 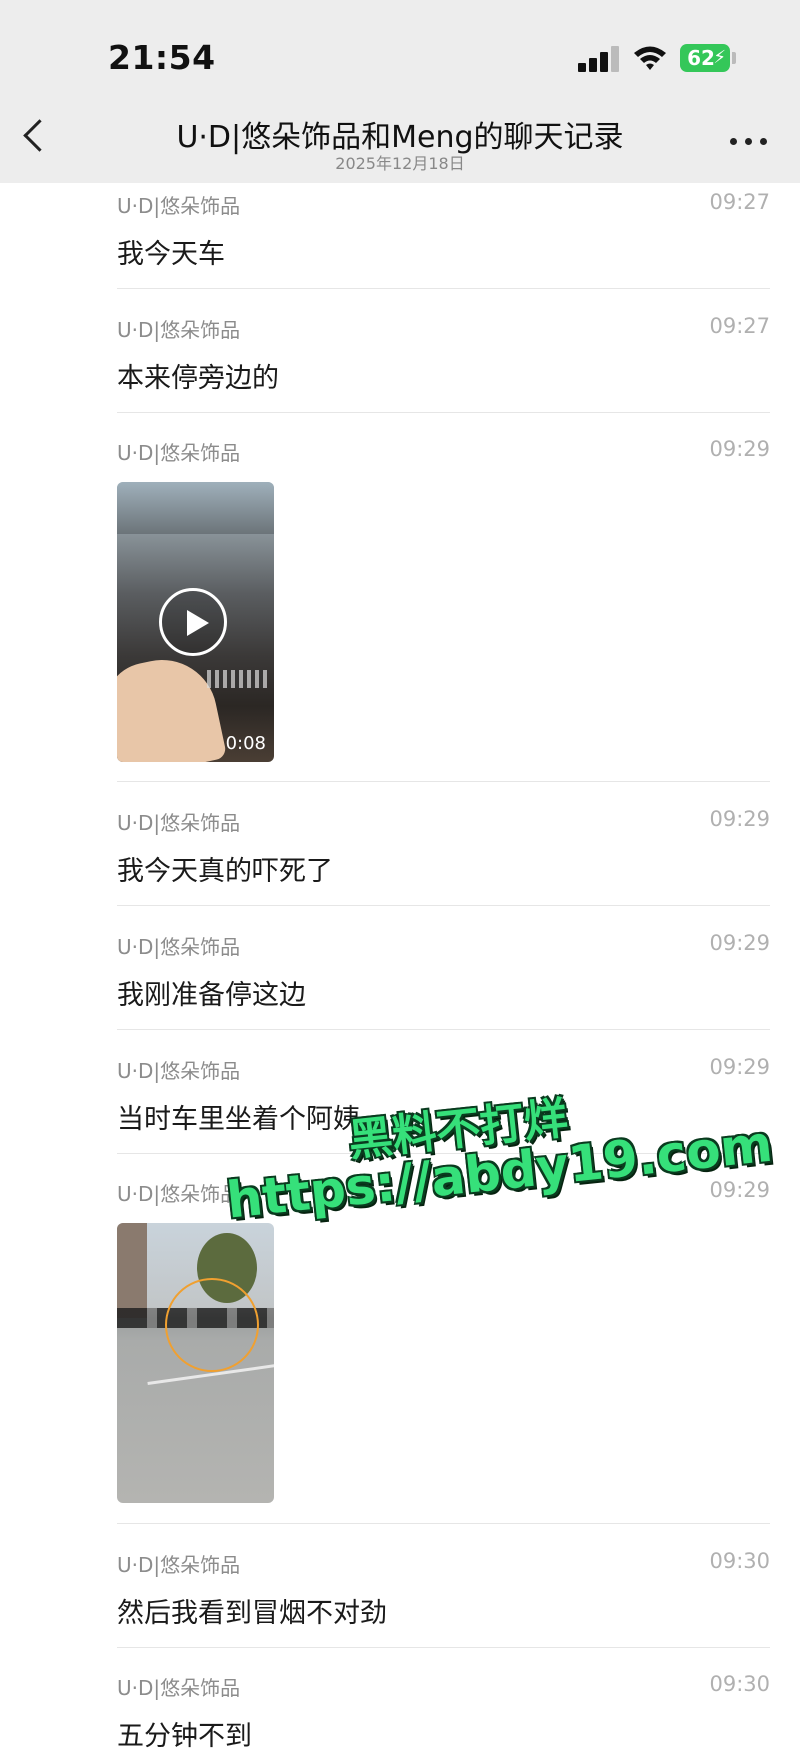 What do you see at coordinates (650, 58) in the screenshot?
I see `wifi-icon` at bounding box center [650, 58].